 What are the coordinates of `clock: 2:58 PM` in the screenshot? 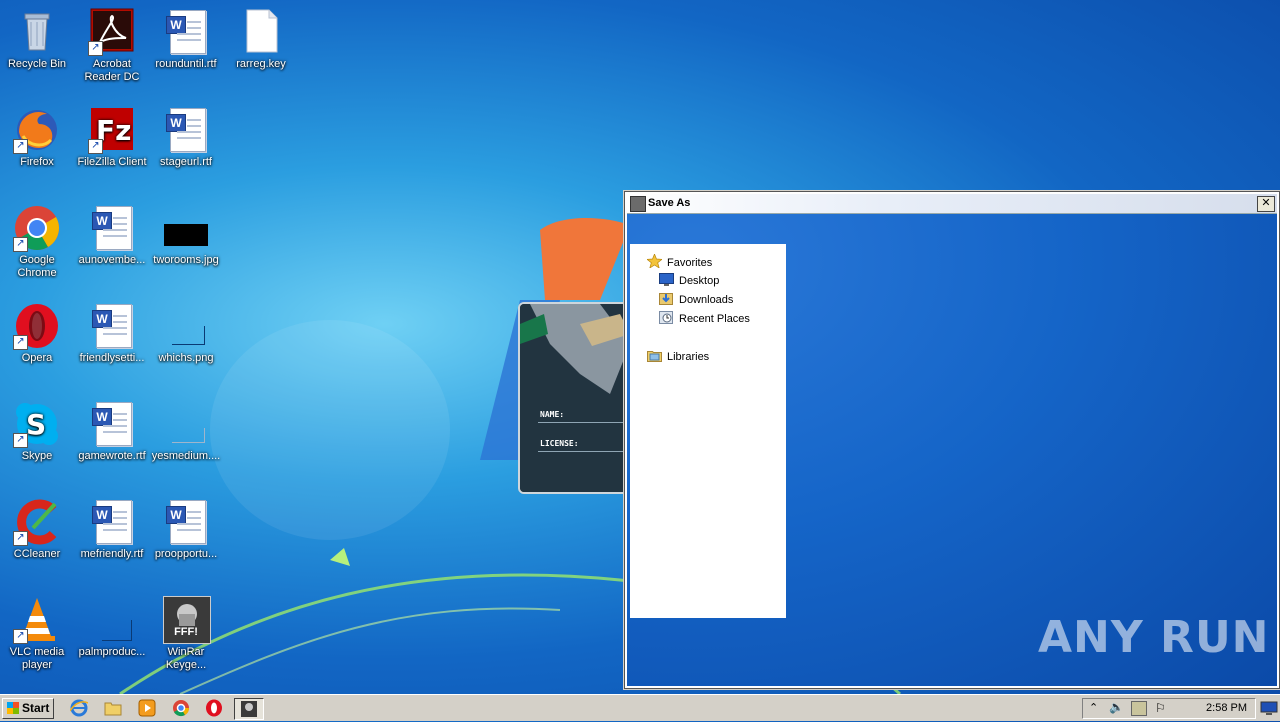 It's located at (1226, 708).